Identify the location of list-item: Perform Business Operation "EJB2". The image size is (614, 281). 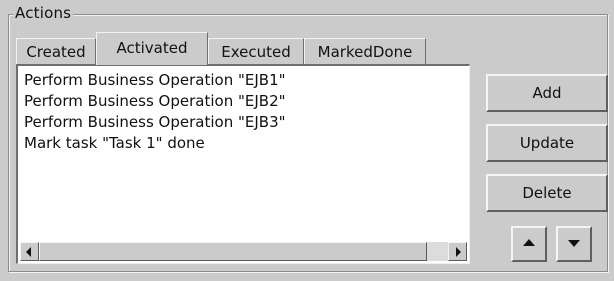
(155, 101).